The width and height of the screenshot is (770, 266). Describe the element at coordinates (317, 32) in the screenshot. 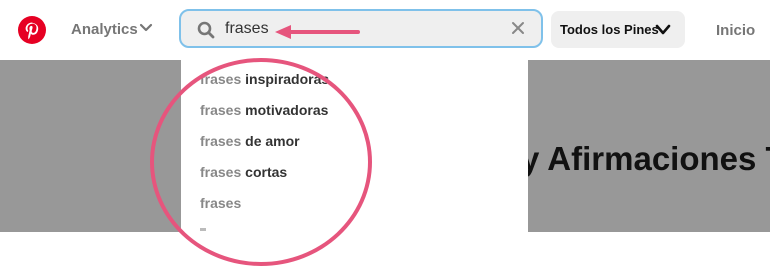

I see `annotation-arrow-icon` at that location.